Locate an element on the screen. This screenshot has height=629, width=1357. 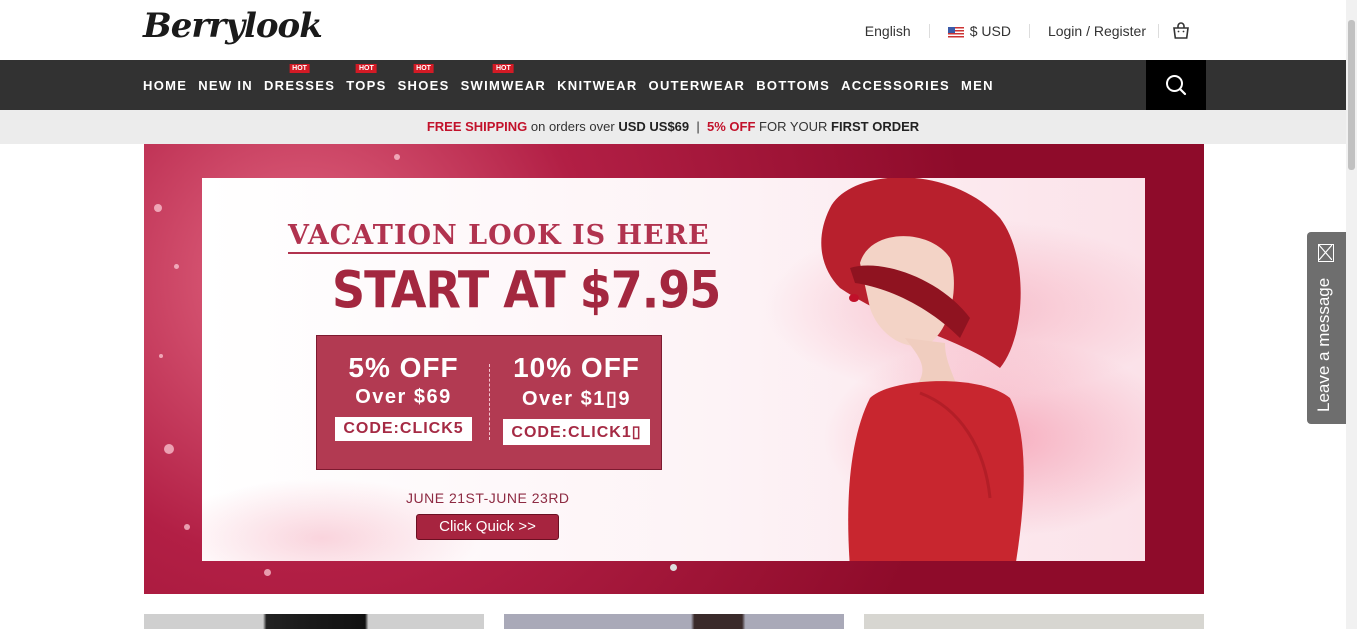
currency-label: $ USD is located at coordinates (990, 31).